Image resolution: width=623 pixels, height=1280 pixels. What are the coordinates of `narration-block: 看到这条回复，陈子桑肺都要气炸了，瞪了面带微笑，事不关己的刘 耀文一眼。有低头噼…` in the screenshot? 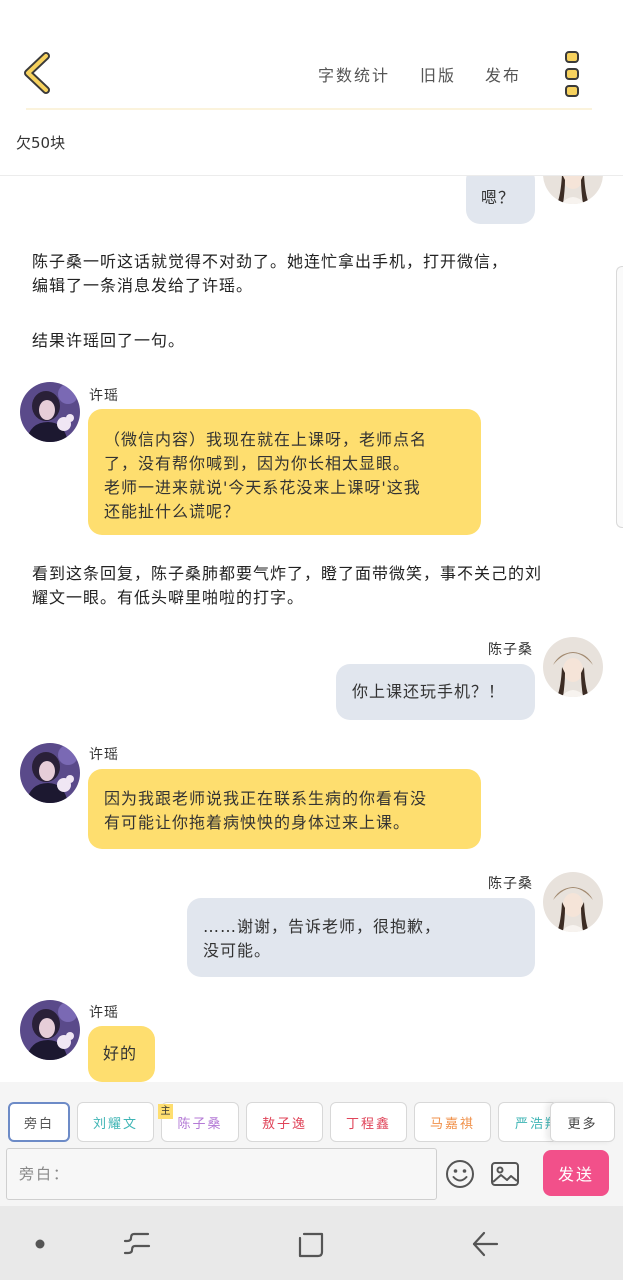 It's located at (287, 586).